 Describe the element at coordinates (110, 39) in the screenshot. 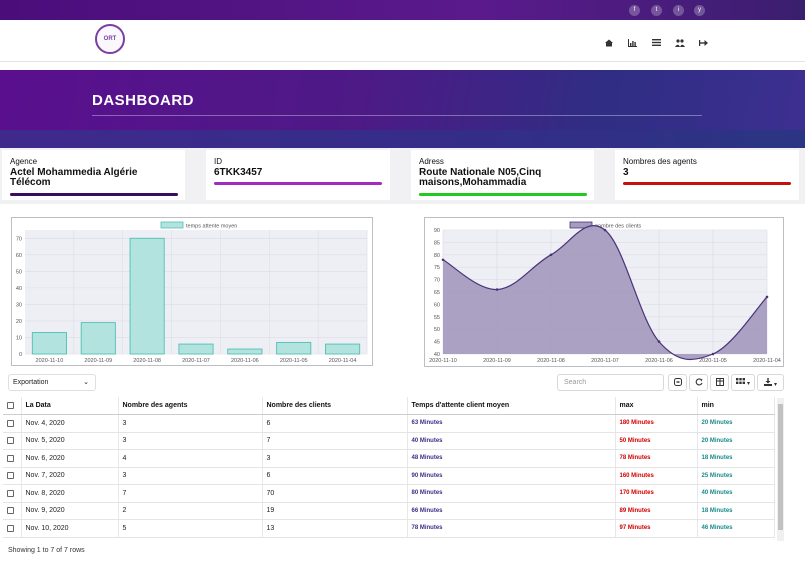

I see `logo: ORT` at that location.